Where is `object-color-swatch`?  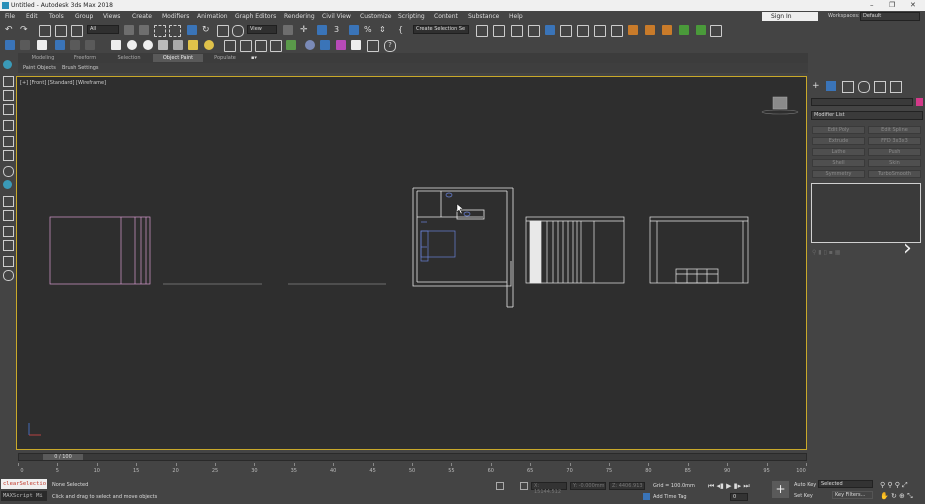
object-color-swatch is located at coordinates (919, 102).